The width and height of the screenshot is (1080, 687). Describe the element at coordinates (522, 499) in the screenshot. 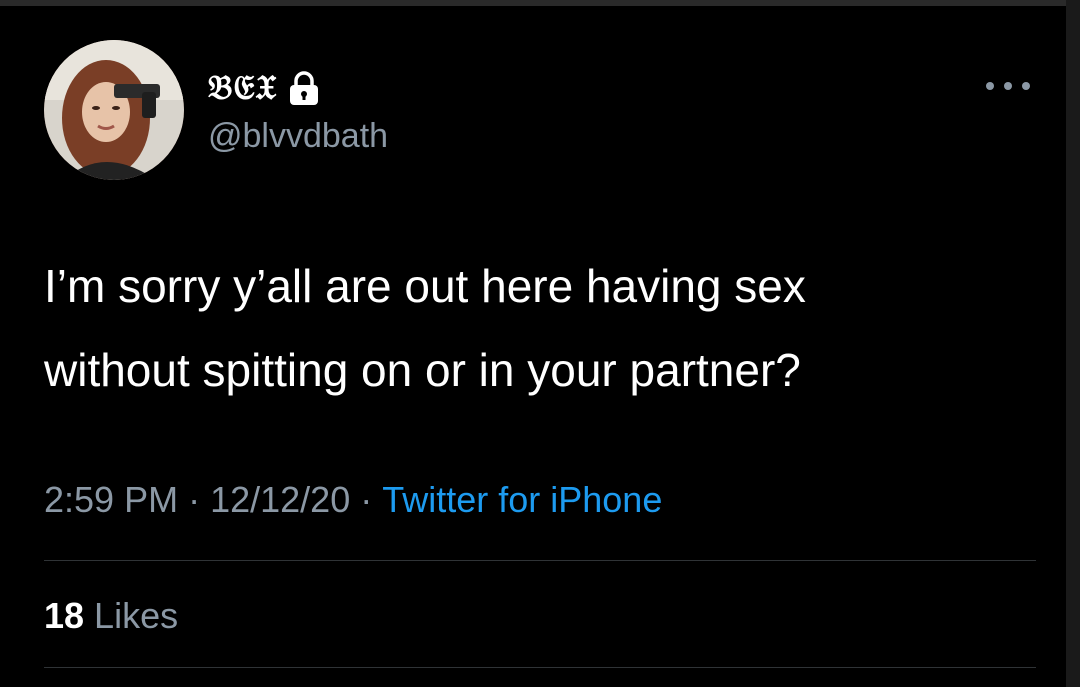

I see `tweet-source-link: Twitter for iPhone` at that location.